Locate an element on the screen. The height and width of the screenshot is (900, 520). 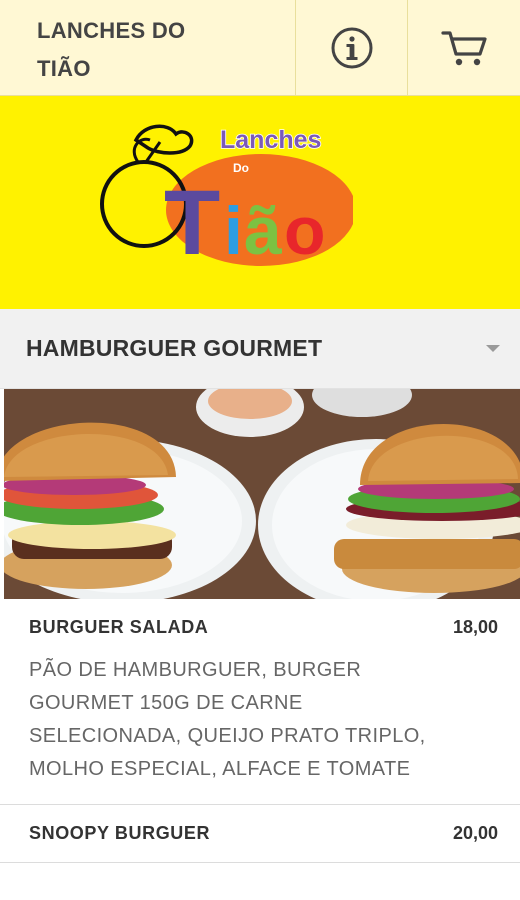
menu-item-name: SNOOPY BURGUER is located at coordinates (120, 833).